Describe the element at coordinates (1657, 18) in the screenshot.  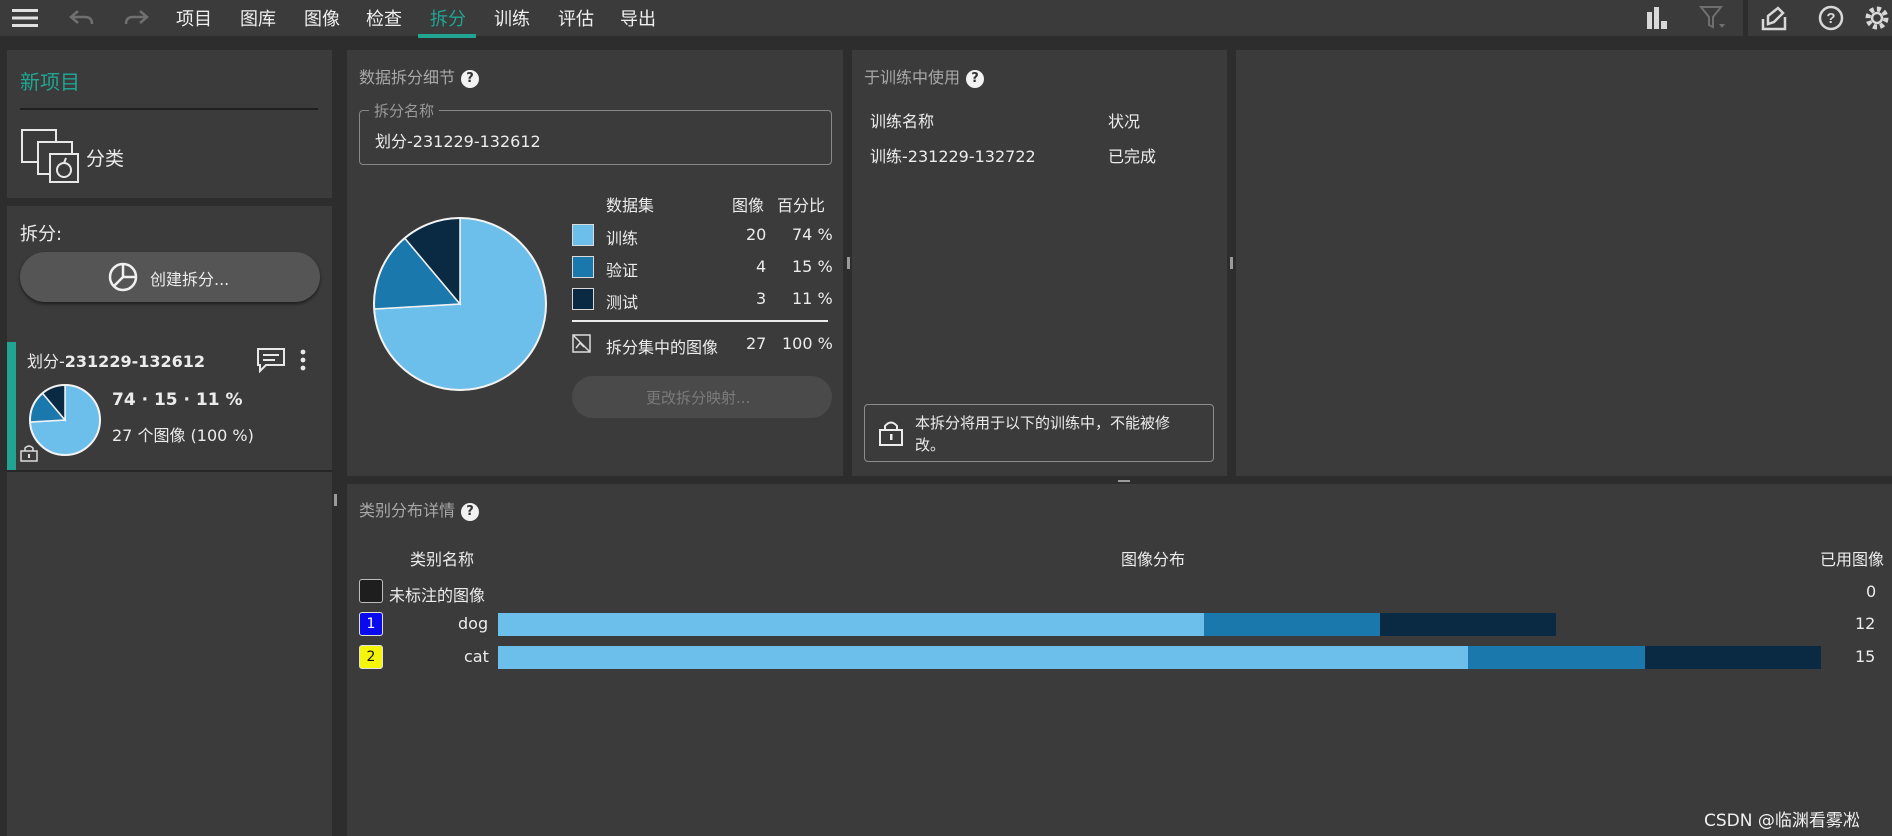
I see `bar-chart-icon` at that location.